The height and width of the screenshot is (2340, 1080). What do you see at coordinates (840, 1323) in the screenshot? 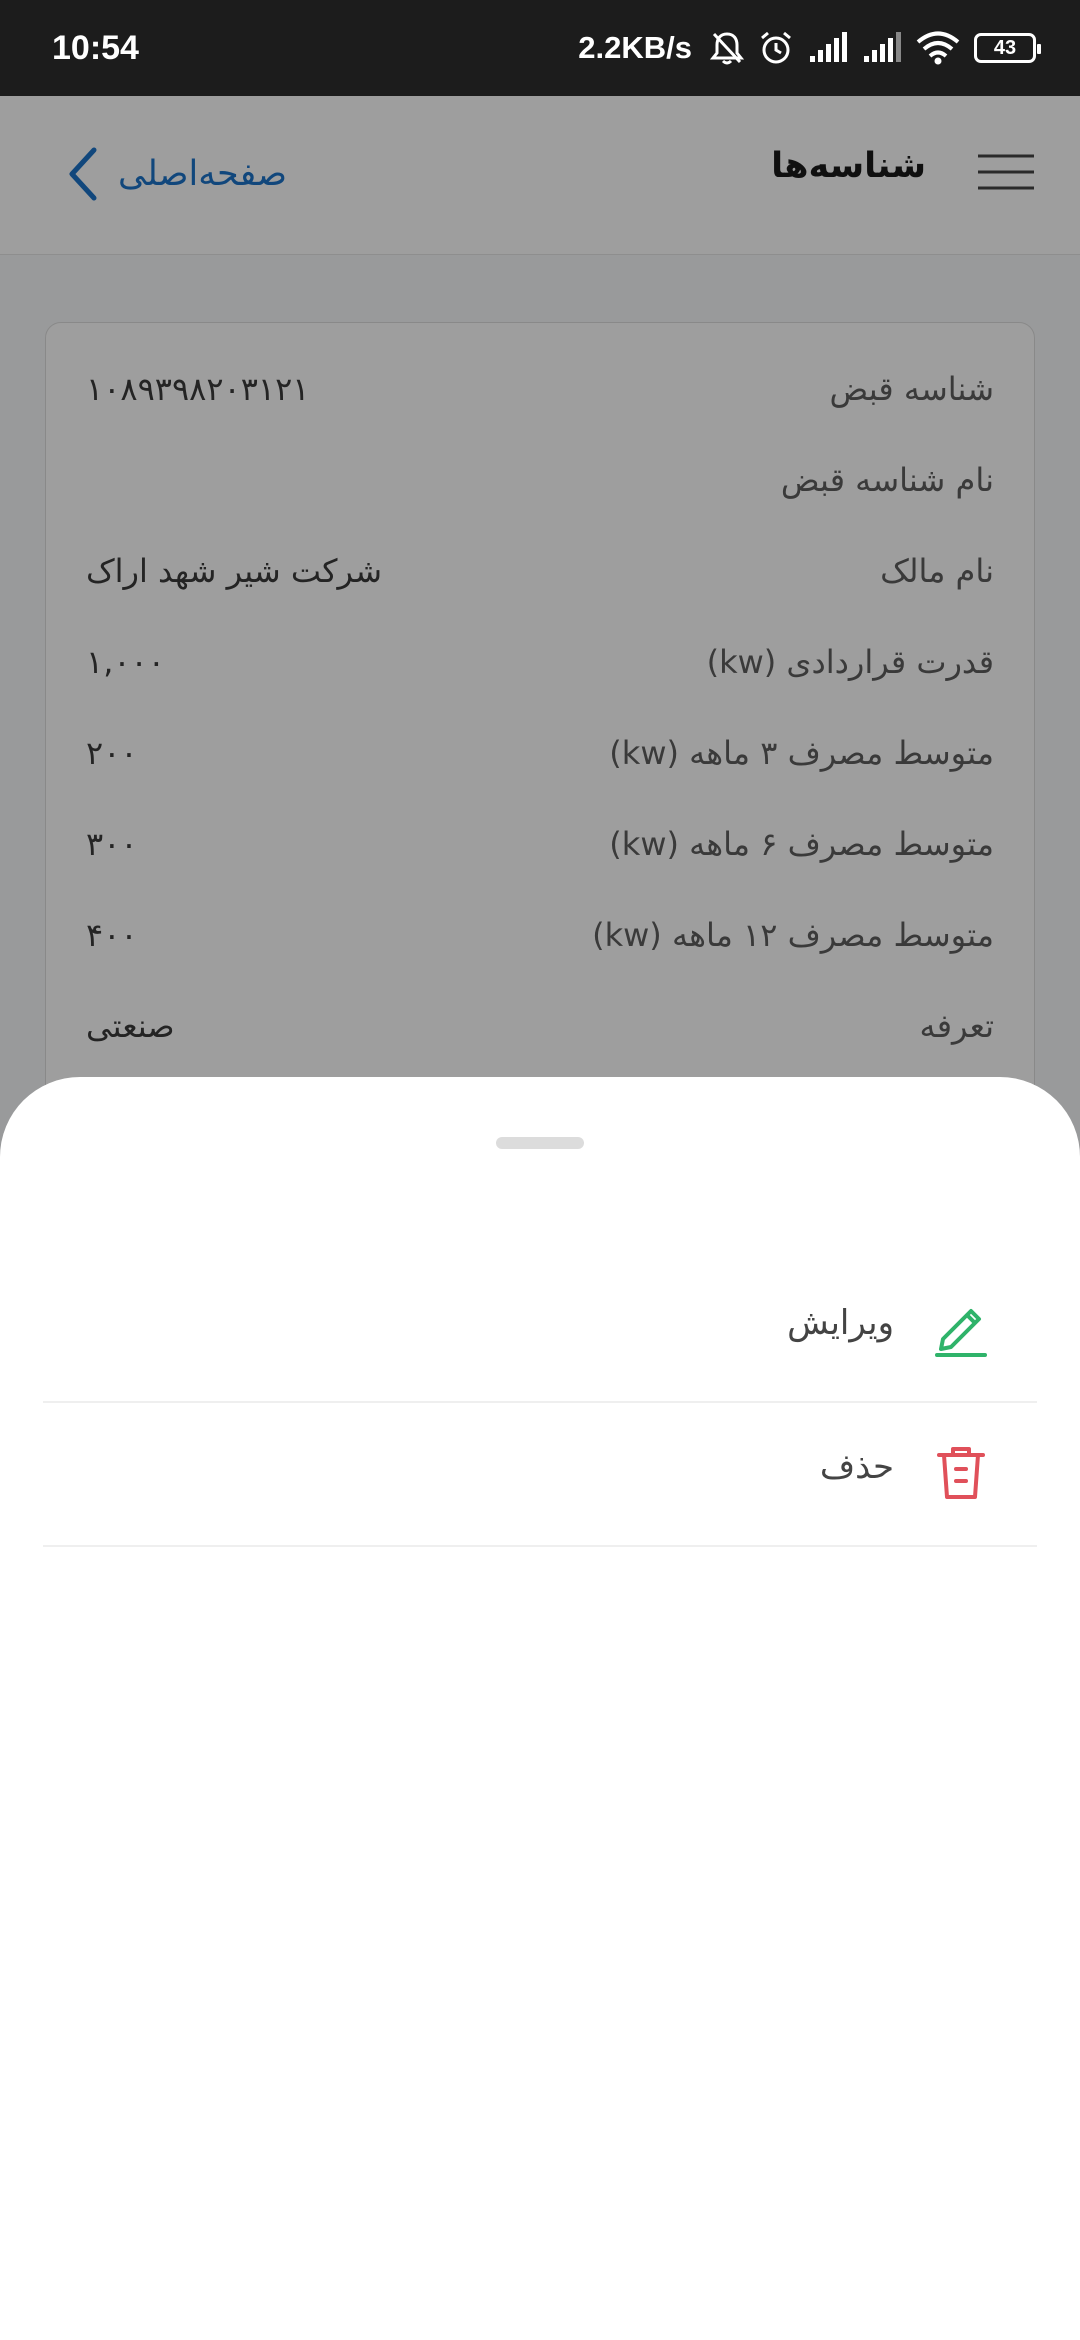
I see `edit-label: ویرایش` at bounding box center [840, 1323].